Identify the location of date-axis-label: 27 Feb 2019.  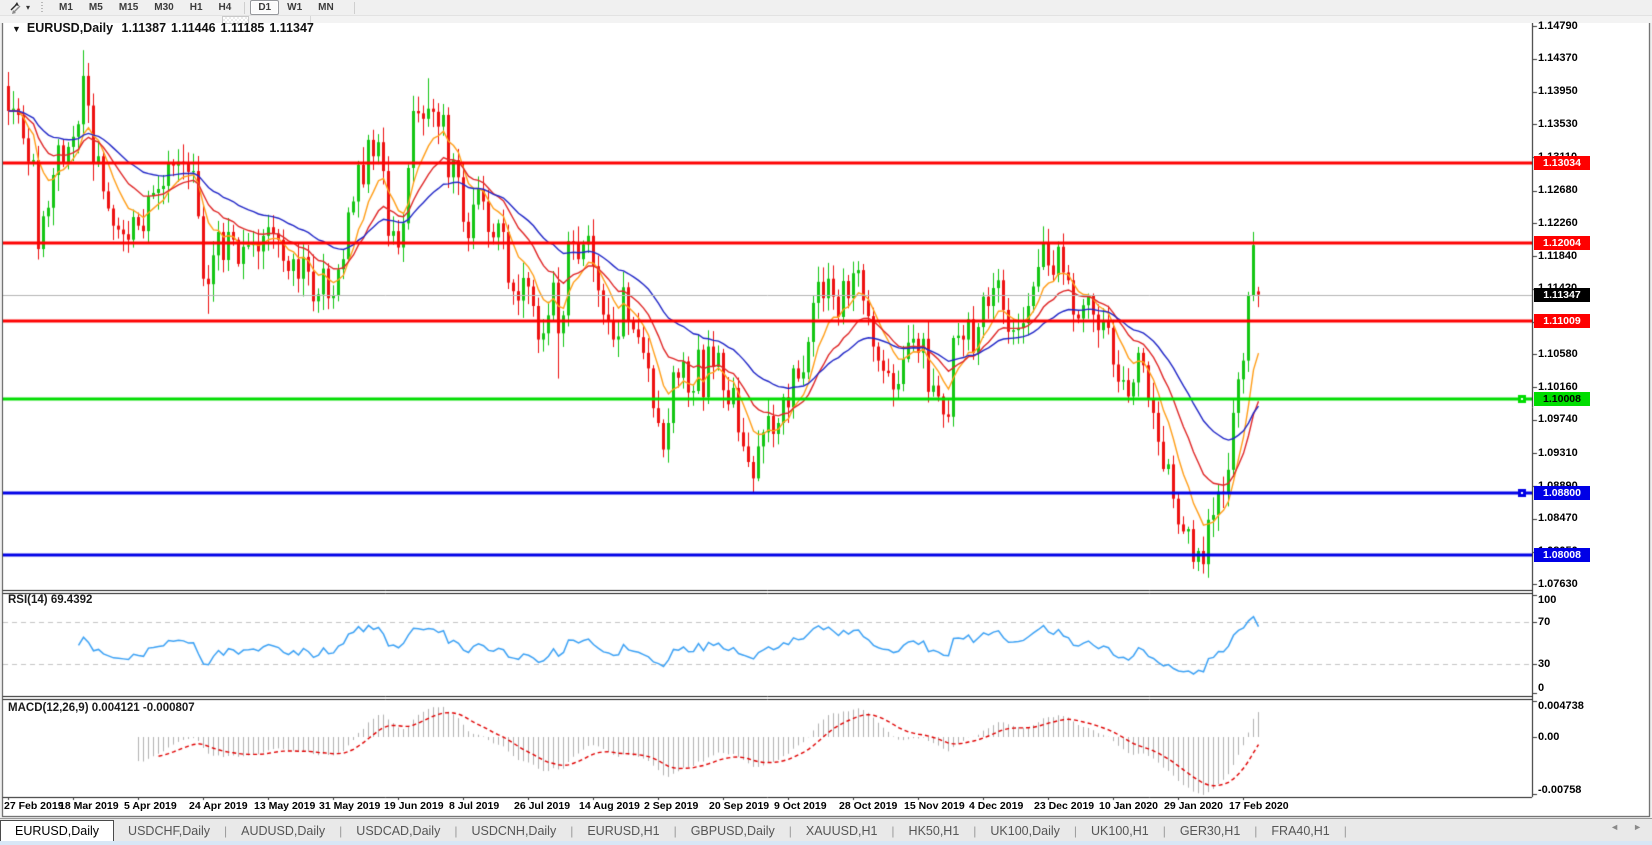
(34, 806).